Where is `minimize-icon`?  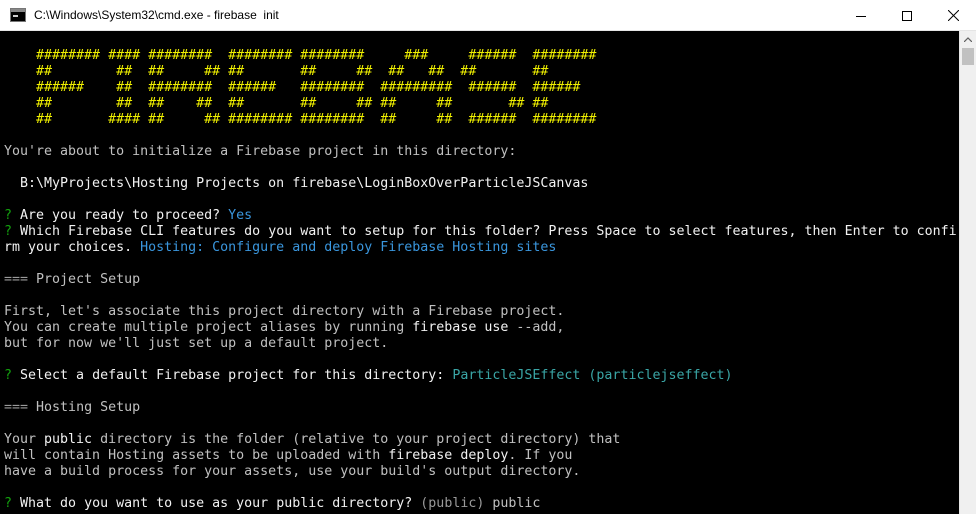 minimize-icon is located at coordinates (861, 16).